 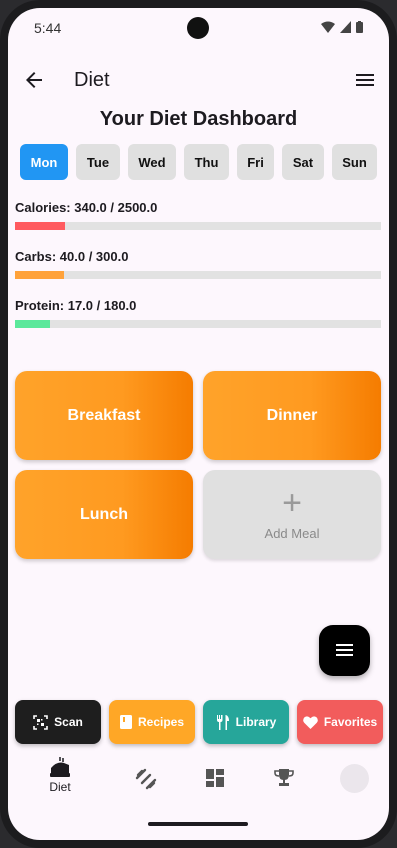 What do you see at coordinates (44, 162) in the screenshot?
I see `day-mon-button: Mon` at bounding box center [44, 162].